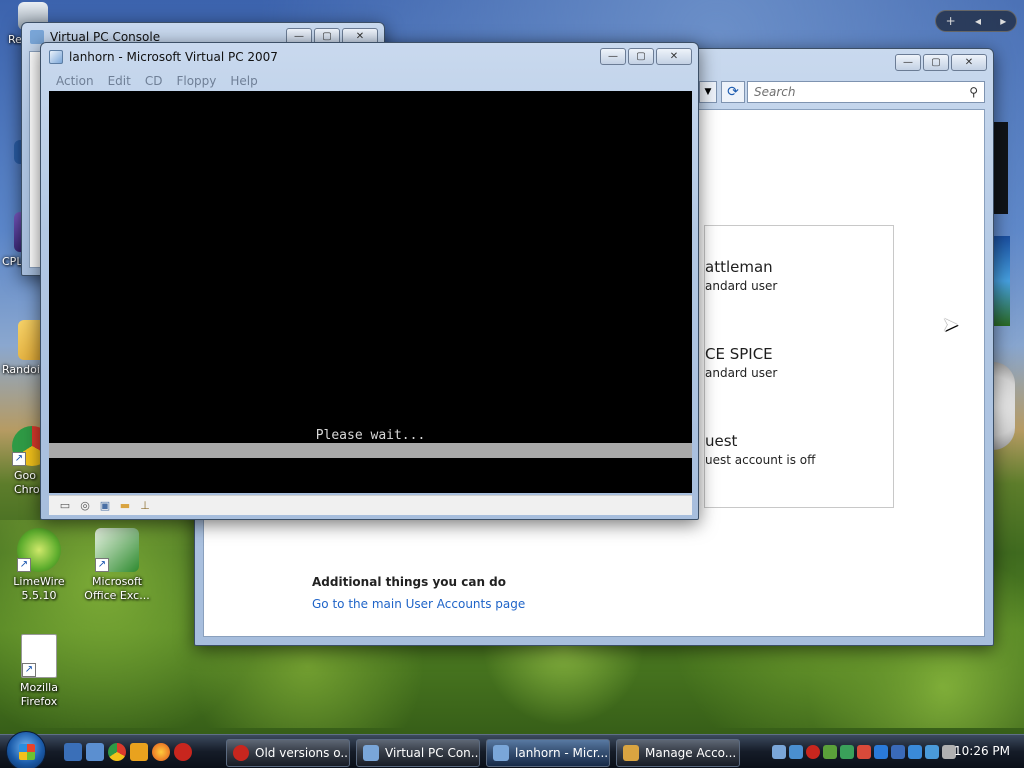 This screenshot has height=768, width=1024. What do you see at coordinates (39, 656) in the screenshot?
I see `firefox-icon: ↗` at bounding box center [39, 656].